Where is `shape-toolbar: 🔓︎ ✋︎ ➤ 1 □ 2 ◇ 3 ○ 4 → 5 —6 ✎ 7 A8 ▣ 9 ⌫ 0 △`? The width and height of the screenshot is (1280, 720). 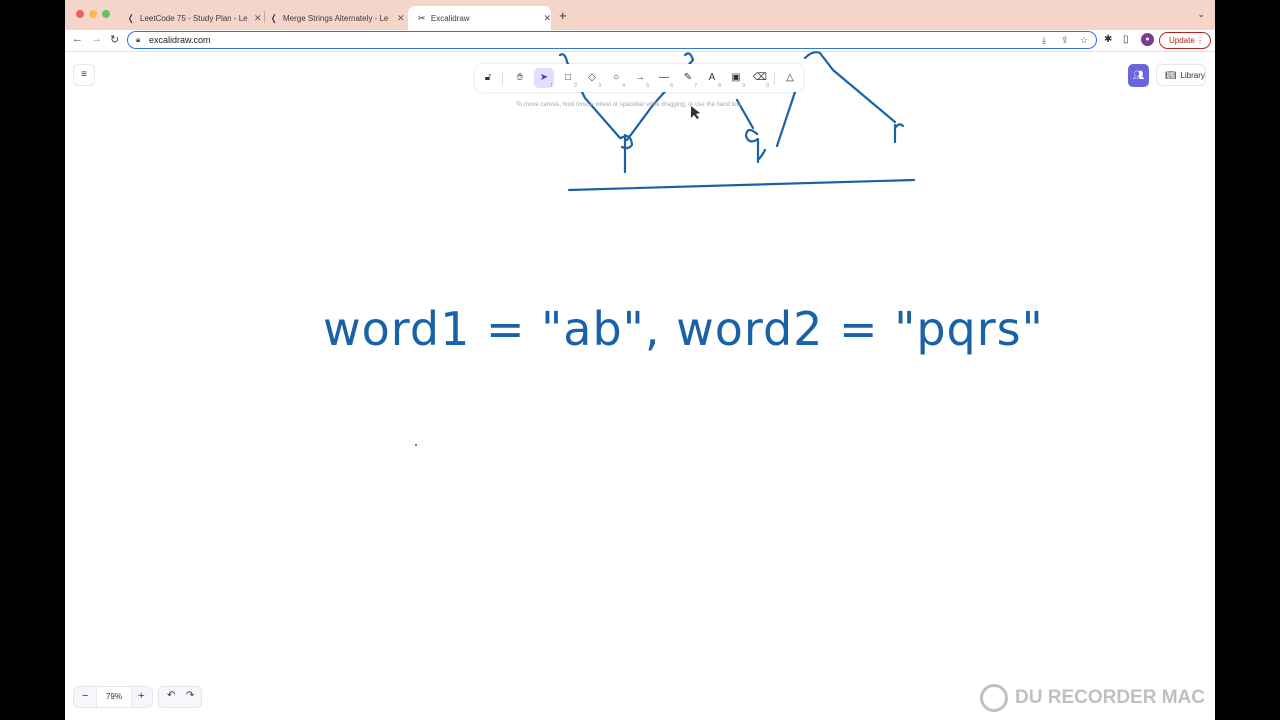
shape-toolbar: 🔓︎ ✋︎ ➤ 1 □ 2 ◇ 3 ○ 4 → 5 —6 ✎ 7 A8 ▣ 9 ⌫ 0 △ is located at coordinates (639, 78).